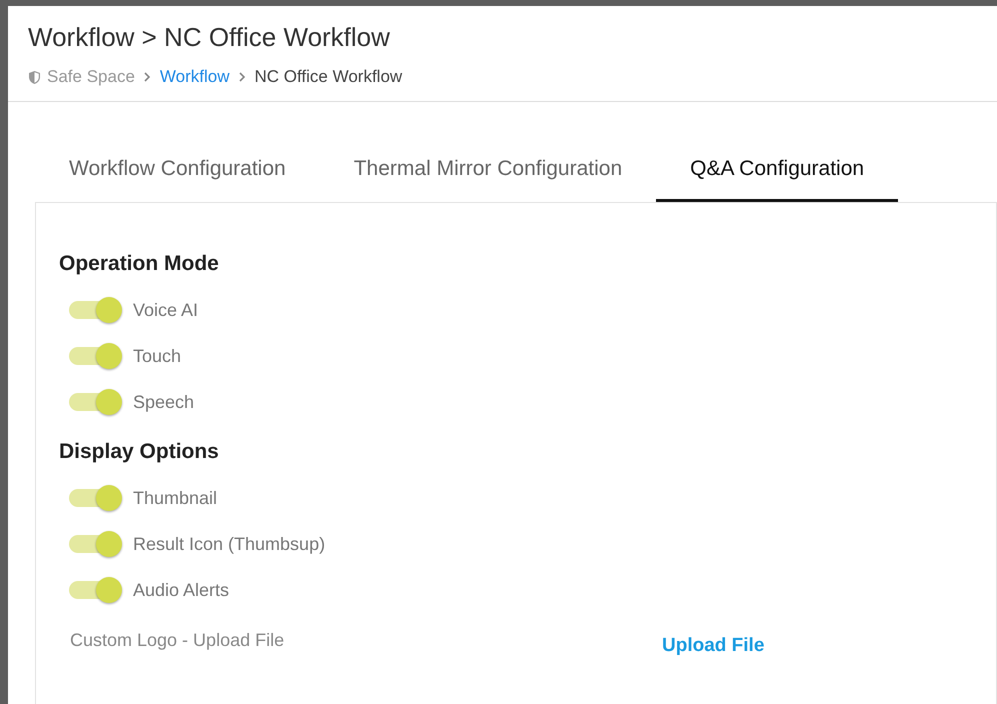 Image resolution: width=997 pixels, height=704 pixels. What do you see at coordinates (178, 640) in the screenshot?
I see `upload-label: Custom Logo - Upload File` at bounding box center [178, 640].